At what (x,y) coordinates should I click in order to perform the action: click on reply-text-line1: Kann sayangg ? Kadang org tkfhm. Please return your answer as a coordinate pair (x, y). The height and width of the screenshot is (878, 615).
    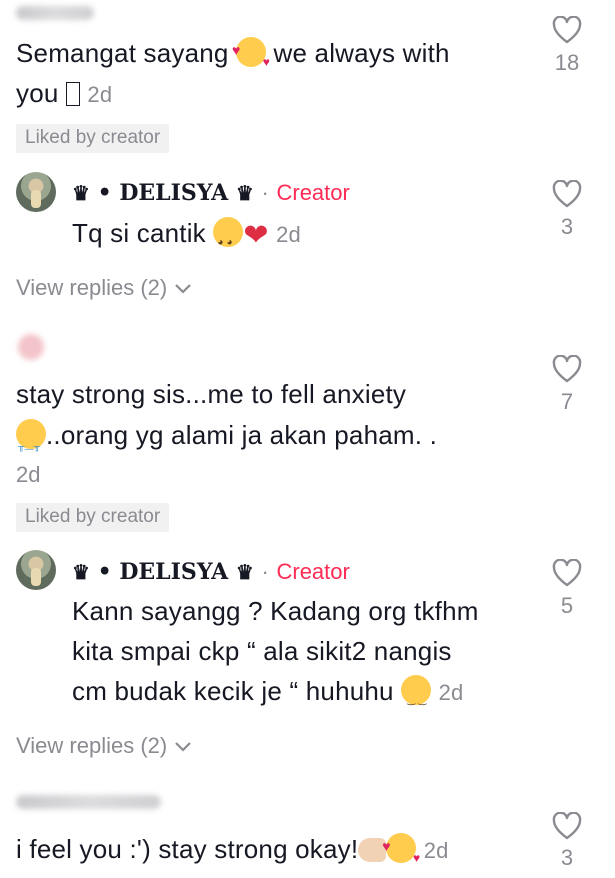
    Looking at the image, I should click on (275, 611).